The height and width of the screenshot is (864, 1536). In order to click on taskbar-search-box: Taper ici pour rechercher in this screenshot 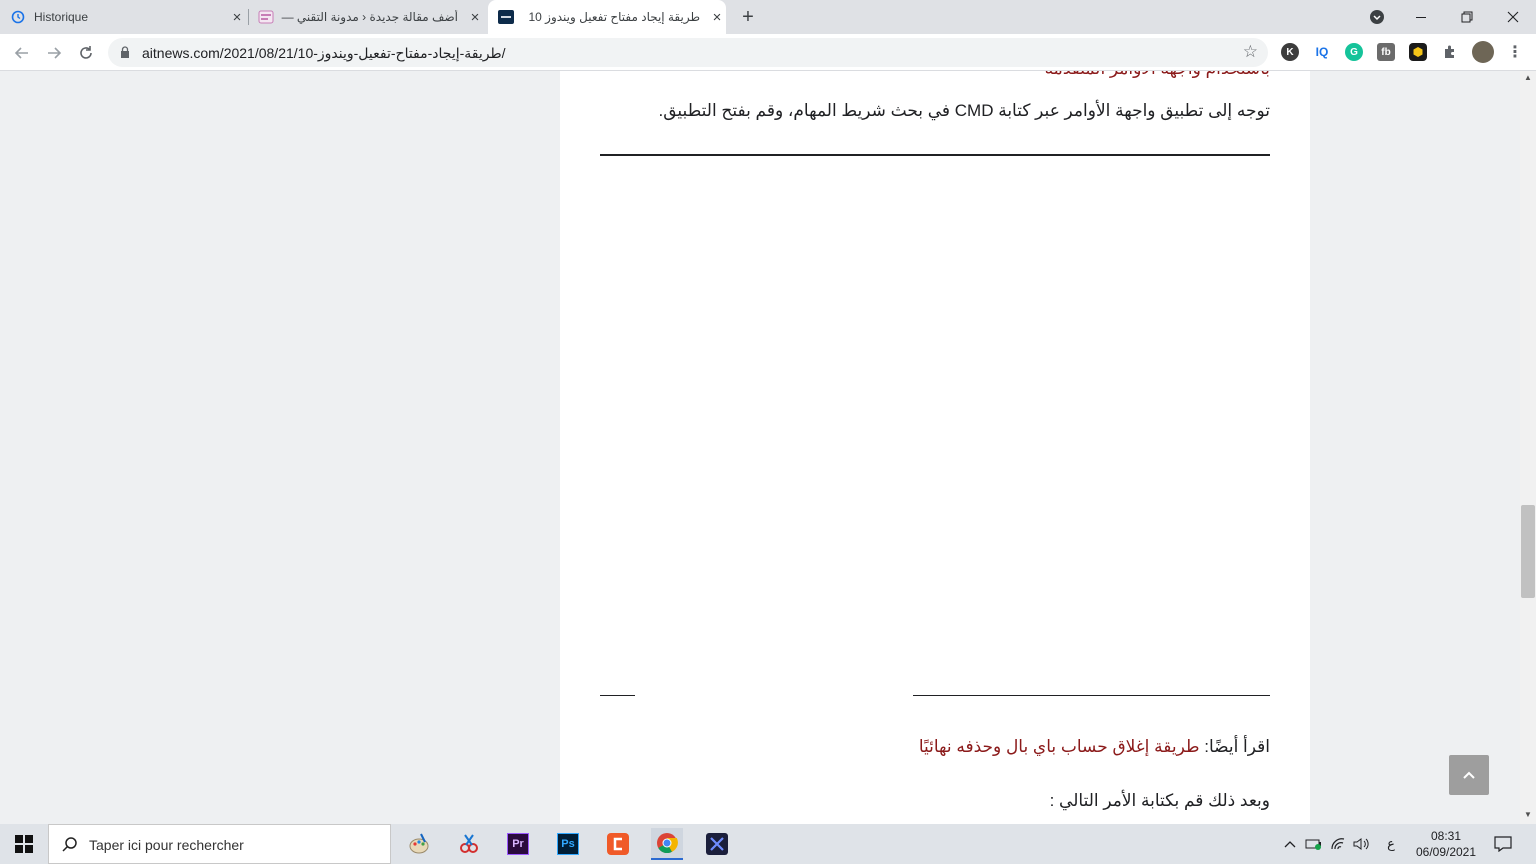, I will do `click(219, 844)`.